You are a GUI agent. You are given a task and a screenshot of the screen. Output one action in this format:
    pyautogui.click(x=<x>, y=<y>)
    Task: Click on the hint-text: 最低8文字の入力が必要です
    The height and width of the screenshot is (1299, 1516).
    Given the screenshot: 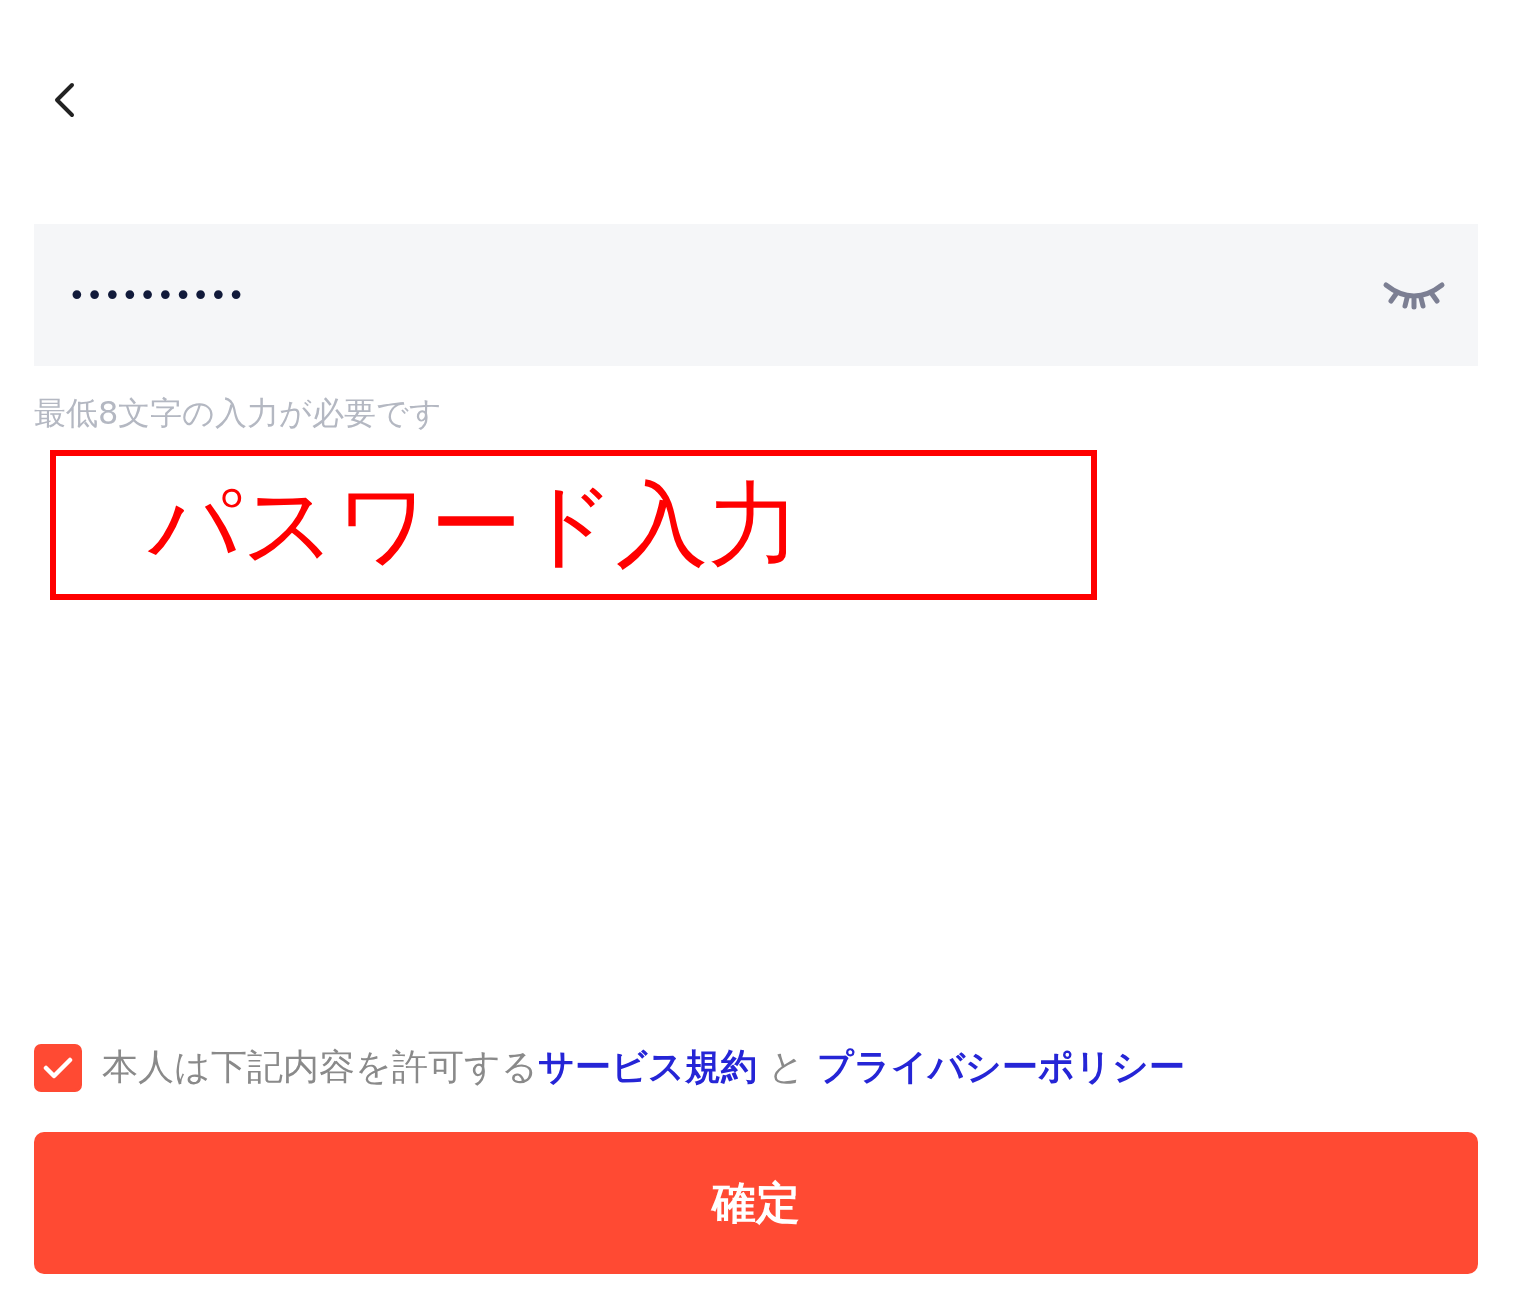 What is the action you would take?
    pyautogui.click(x=239, y=413)
    